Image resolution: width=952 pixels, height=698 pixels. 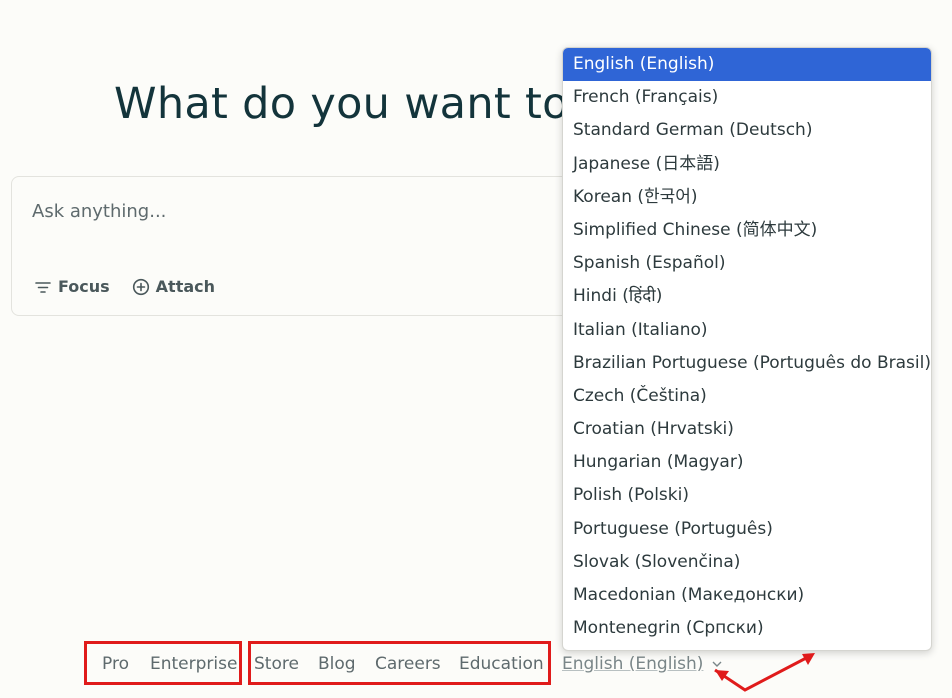 I want to click on language-option: Polish (Polski), so click(x=747, y=495).